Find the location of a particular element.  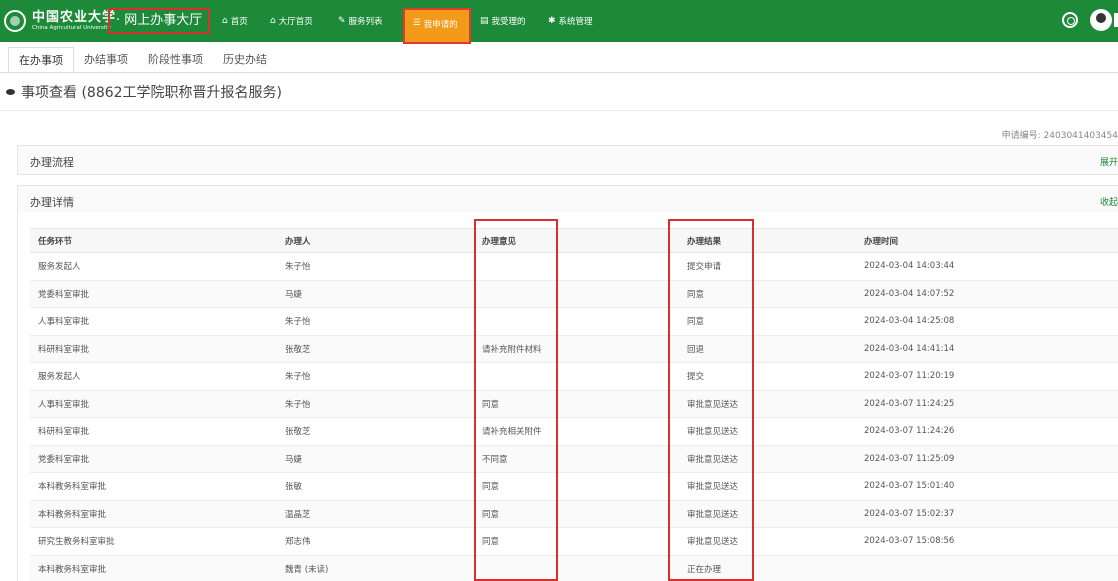

cell-time: 2024-03-07 11:24:25 is located at coordinates (987, 404).